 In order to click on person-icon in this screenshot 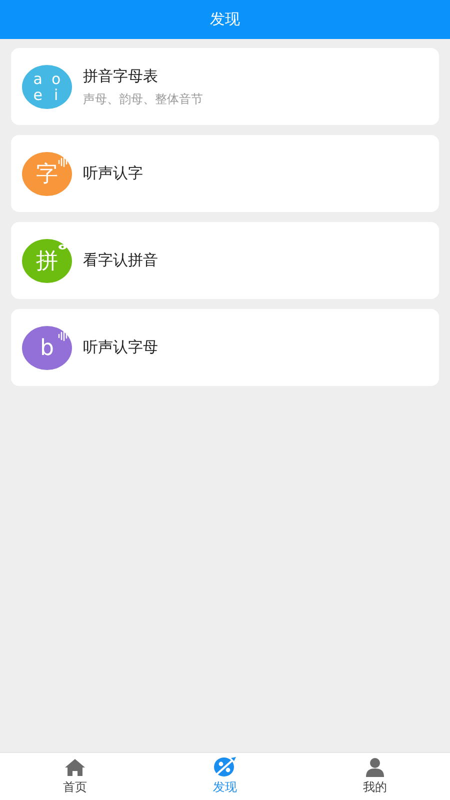, I will do `click(375, 767)`.